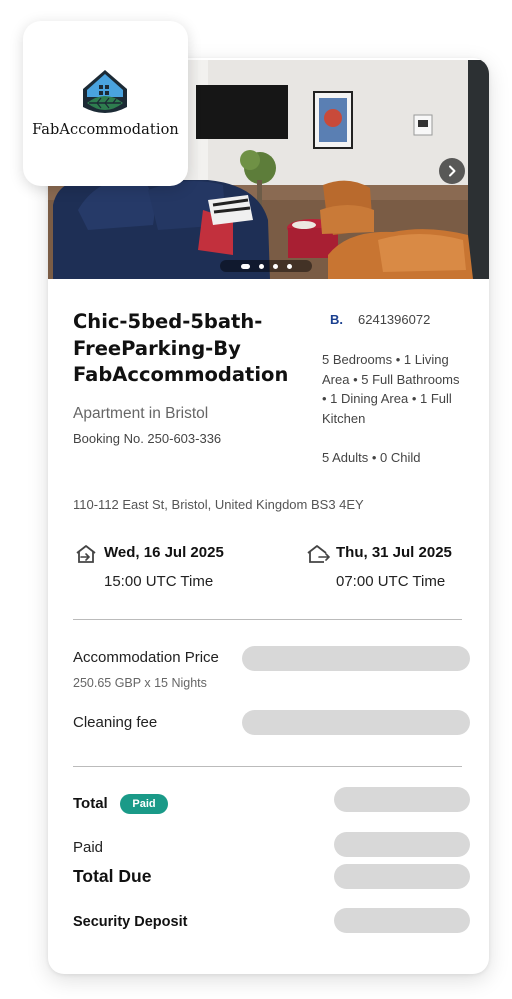 The width and height of the screenshot is (512, 999). Describe the element at coordinates (147, 438) in the screenshot. I see `booking-number: Booking No. 250-603-336` at that location.